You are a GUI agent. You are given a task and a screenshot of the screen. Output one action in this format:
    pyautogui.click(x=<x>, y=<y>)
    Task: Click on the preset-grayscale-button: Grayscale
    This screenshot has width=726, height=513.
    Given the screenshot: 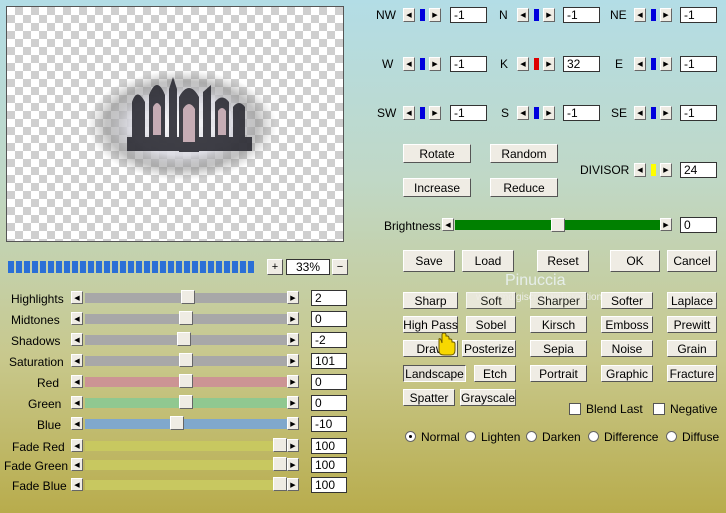 What is the action you would take?
    pyautogui.click(x=488, y=397)
    